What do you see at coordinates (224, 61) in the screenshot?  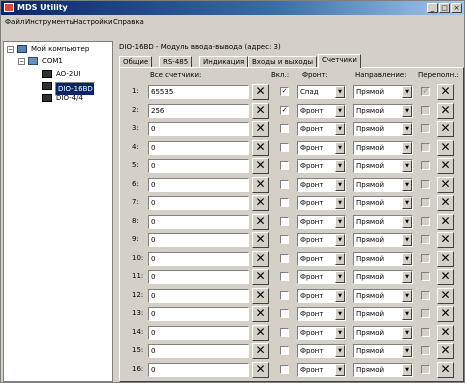 I see `tab-indication: Индикация` at bounding box center [224, 61].